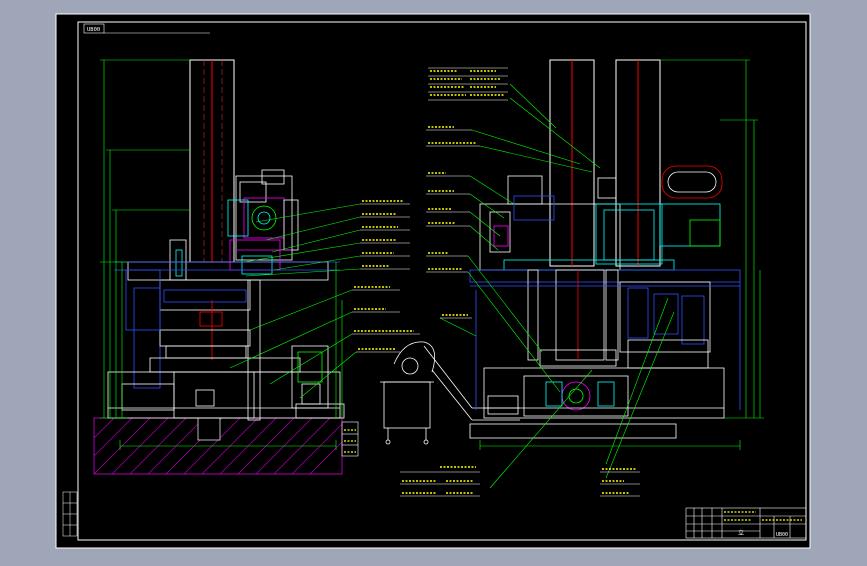 The image size is (867, 566). What do you see at coordinates (93, 30) in the screenshot?
I see `drawing-number: UB00` at bounding box center [93, 30].